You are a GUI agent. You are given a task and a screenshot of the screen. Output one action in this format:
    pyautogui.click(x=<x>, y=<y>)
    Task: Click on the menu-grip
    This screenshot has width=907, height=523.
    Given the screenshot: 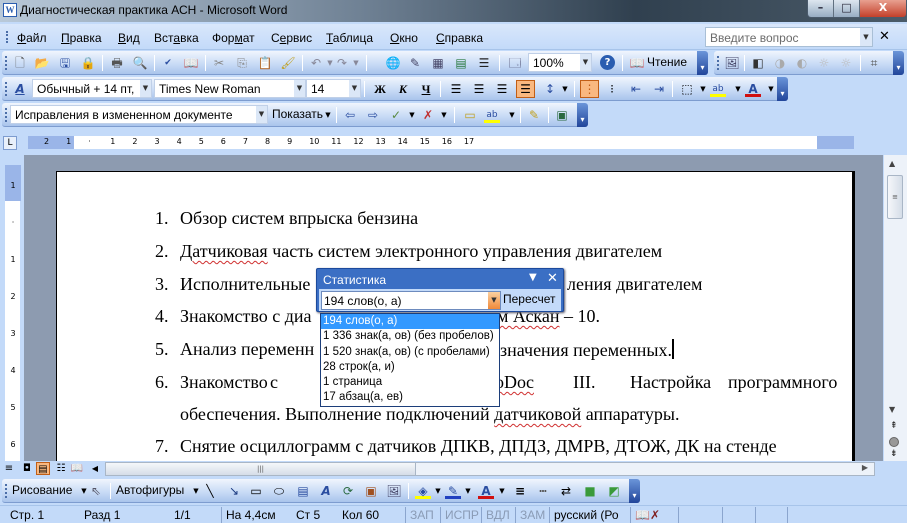 What is the action you would take?
    pyautogui.click(x=7, y=37)
    